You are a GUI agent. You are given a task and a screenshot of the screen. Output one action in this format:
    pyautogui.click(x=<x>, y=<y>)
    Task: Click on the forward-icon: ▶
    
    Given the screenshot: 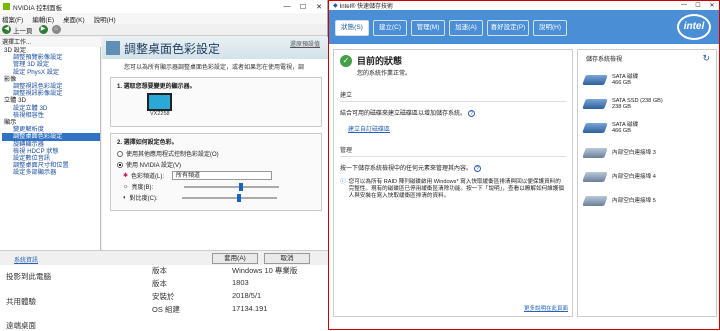 What is the action you would take?
    pyautogui.click(x=43, y=29)
    